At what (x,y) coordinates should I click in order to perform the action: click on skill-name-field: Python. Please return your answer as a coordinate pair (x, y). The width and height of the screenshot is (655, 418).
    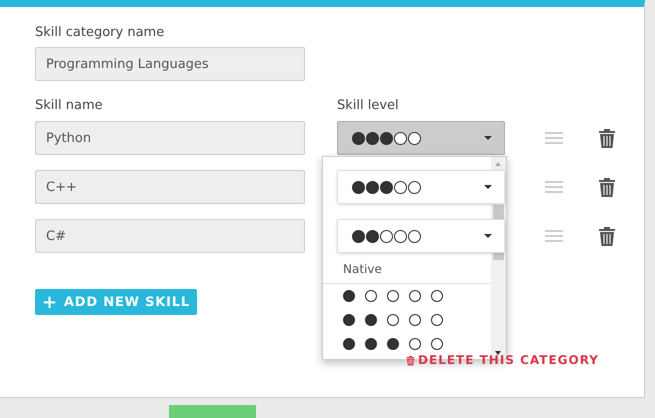
    Looking at the image, I should click on (170, 138).